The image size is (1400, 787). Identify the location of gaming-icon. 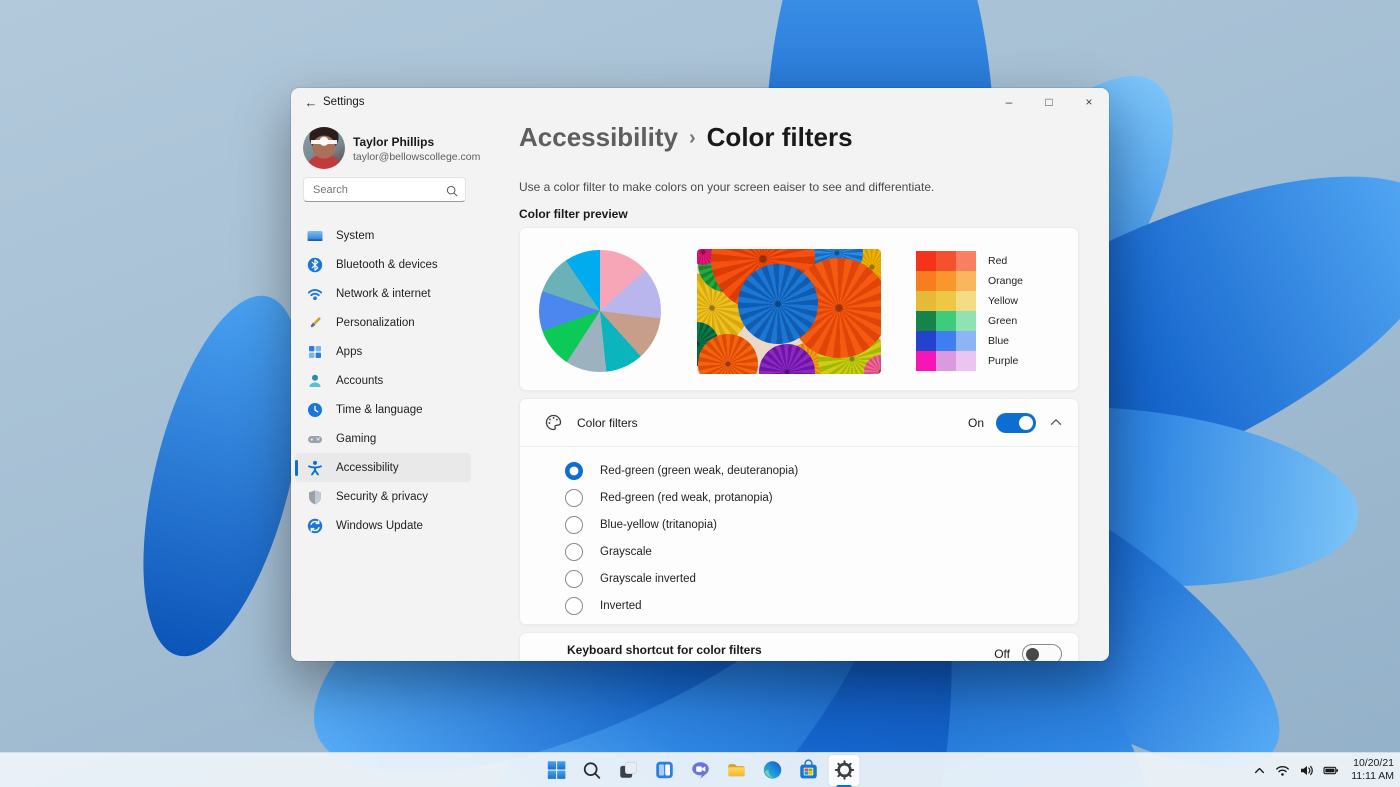
(315, 439).